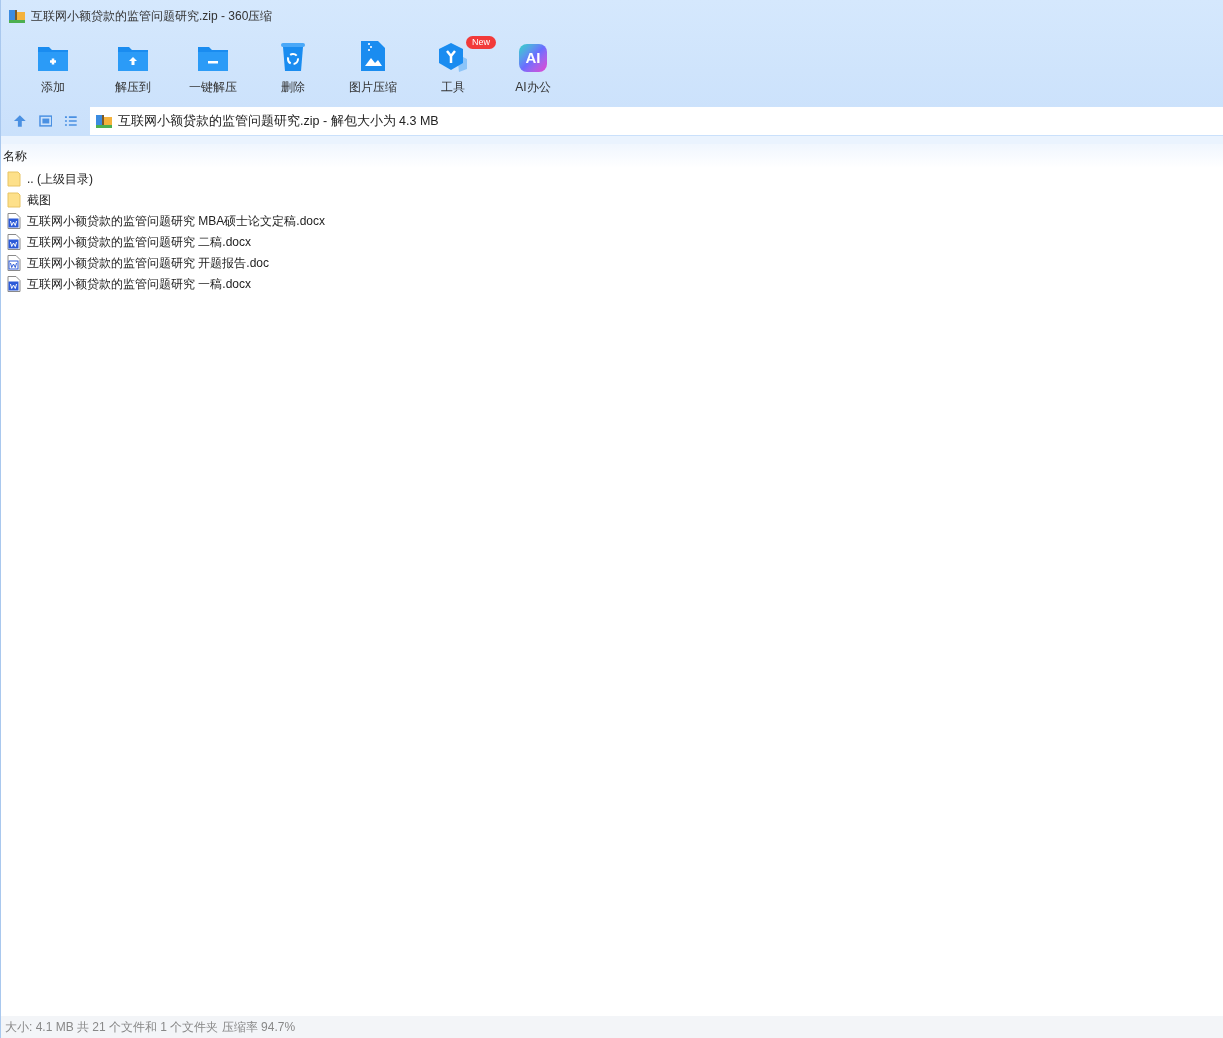  What do you see at coordinates (612, 262) in the screenshot?
I see `file-row: 互联网小额贷款的监管问题研究 开题报告.doc` at bounding box center [612, 262].